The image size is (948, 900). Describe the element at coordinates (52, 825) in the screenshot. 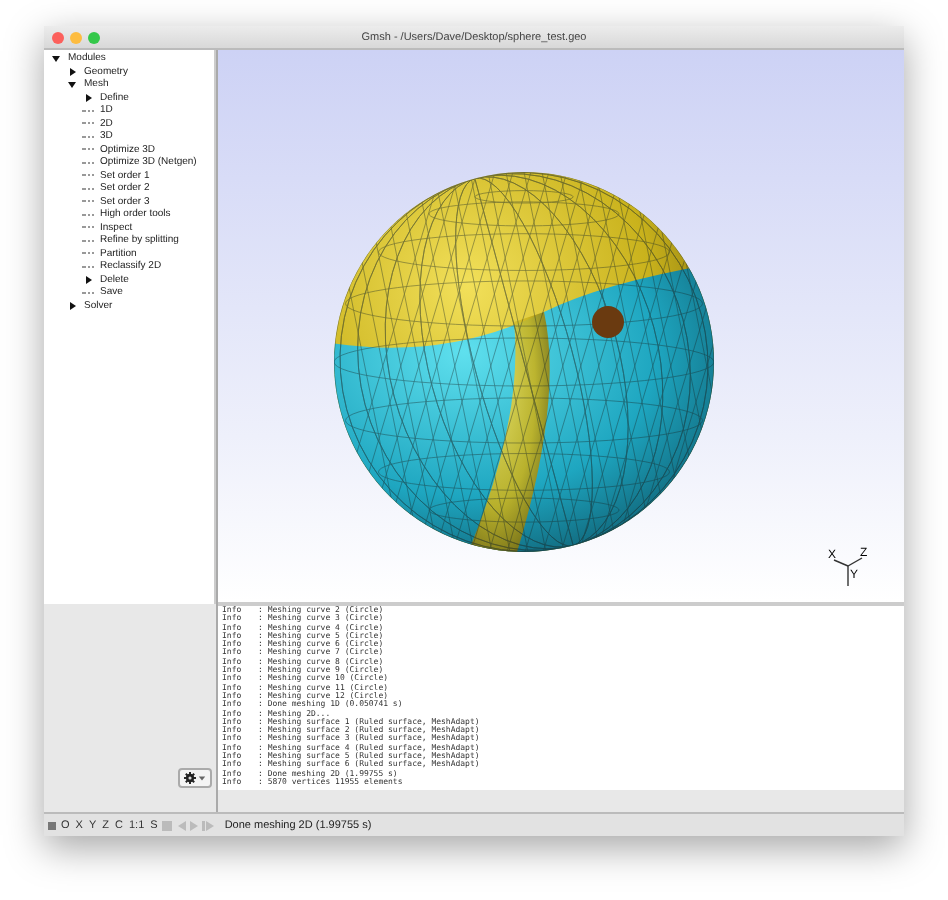

I see `grid-icon` at that location.